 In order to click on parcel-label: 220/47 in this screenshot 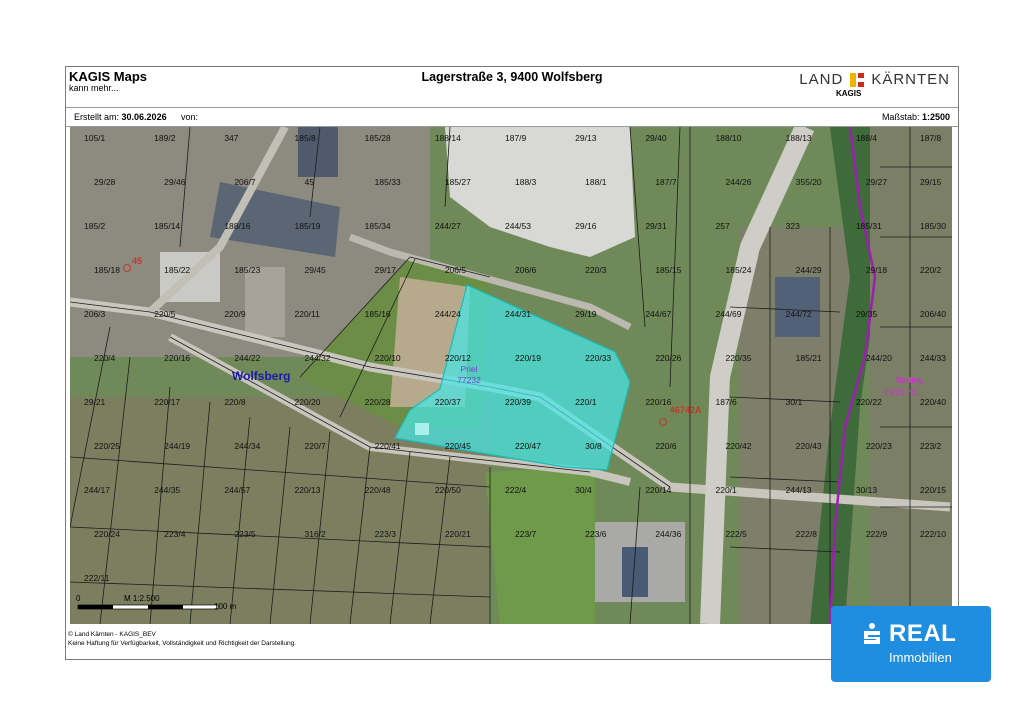, I will do `click(528, 446)`.